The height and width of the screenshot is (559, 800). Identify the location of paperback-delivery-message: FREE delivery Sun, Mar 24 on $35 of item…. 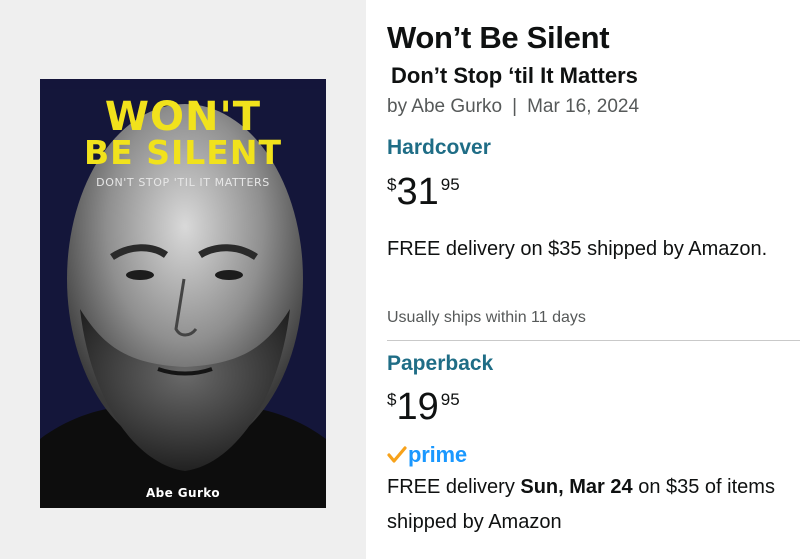
(589, 505).